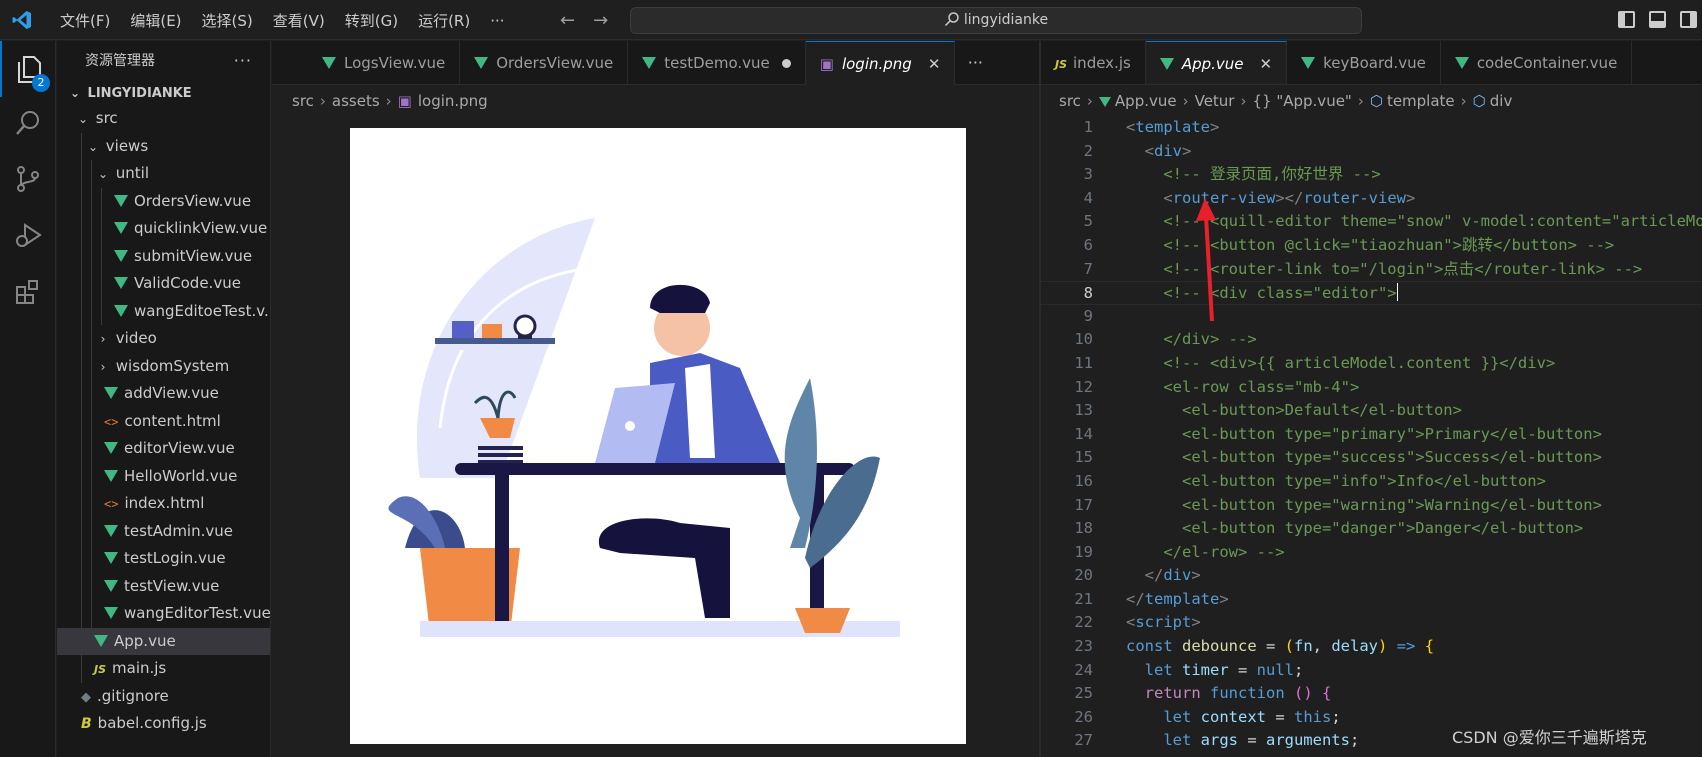  Describe the element at coordinates (1224, 598) in the screenshot. I see `code-token: >` at that location.